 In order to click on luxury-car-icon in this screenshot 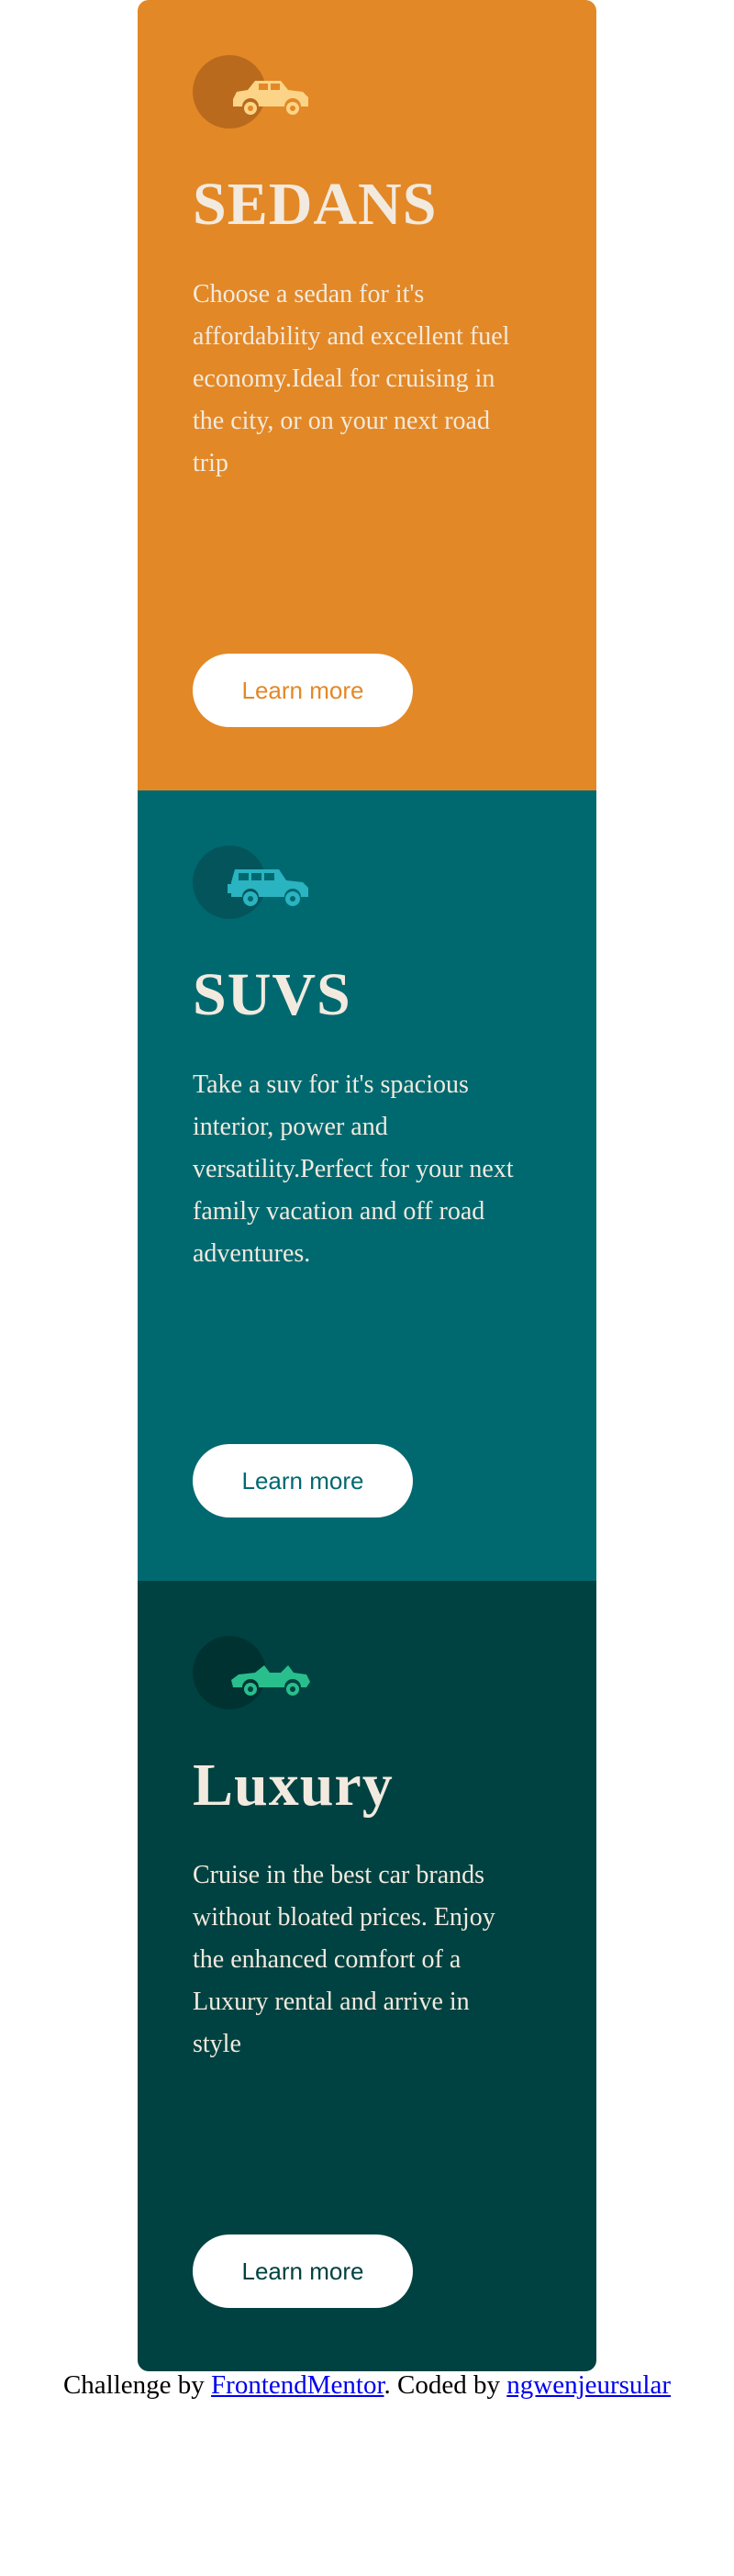, I will do `click(271, 1680)`.